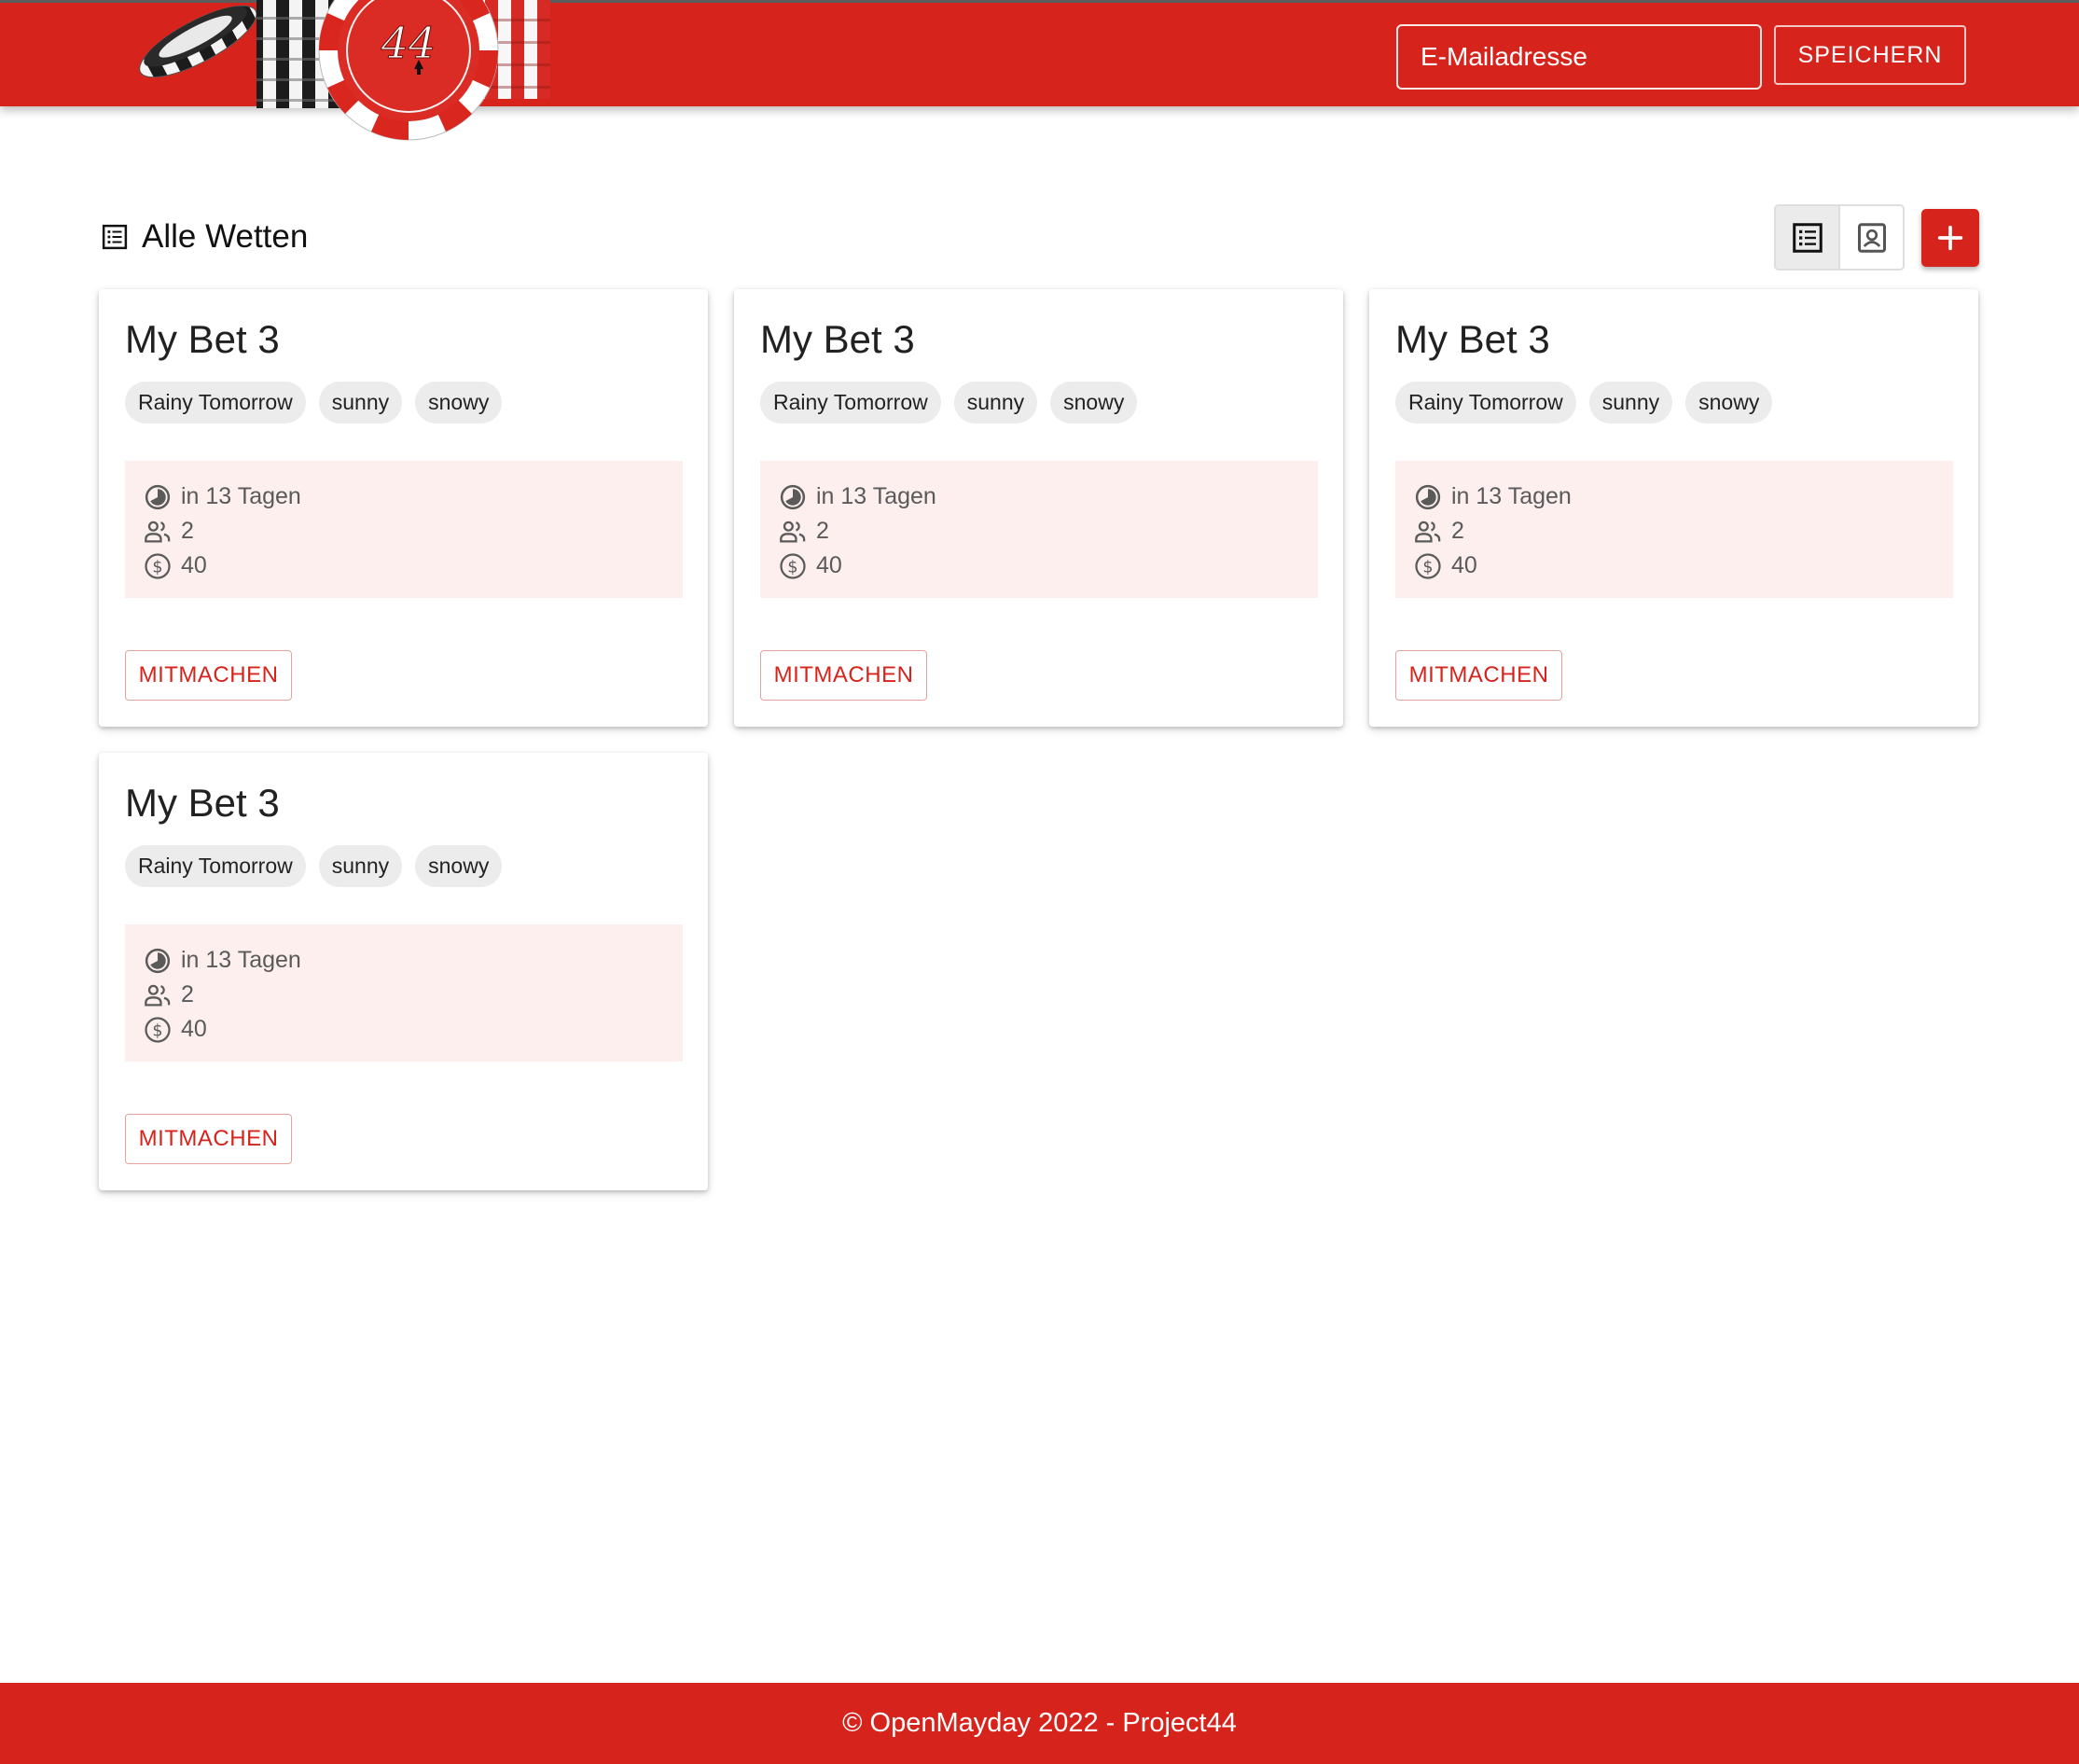 The image size is (2079, 1764). I want to click on list-view-button, so click(1808, 237).